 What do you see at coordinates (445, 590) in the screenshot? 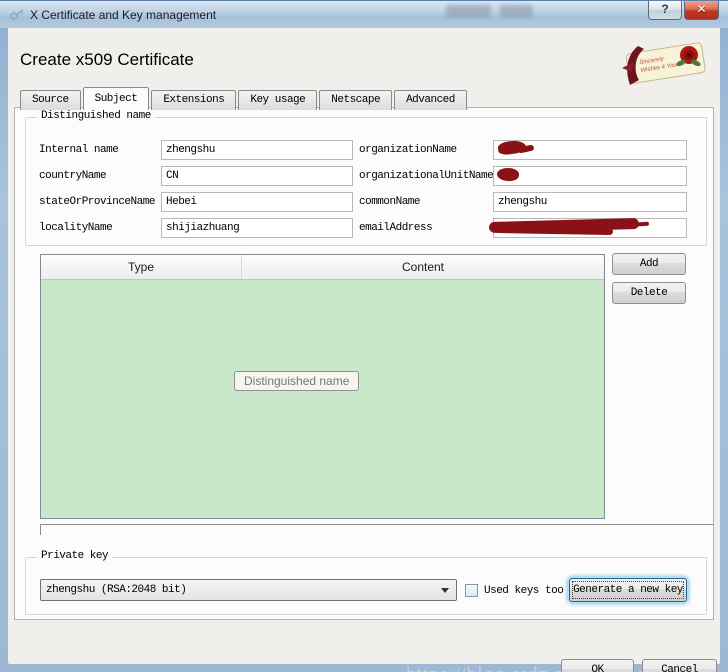
I see `chevron-down-icon` at bounding box center [445, 590].